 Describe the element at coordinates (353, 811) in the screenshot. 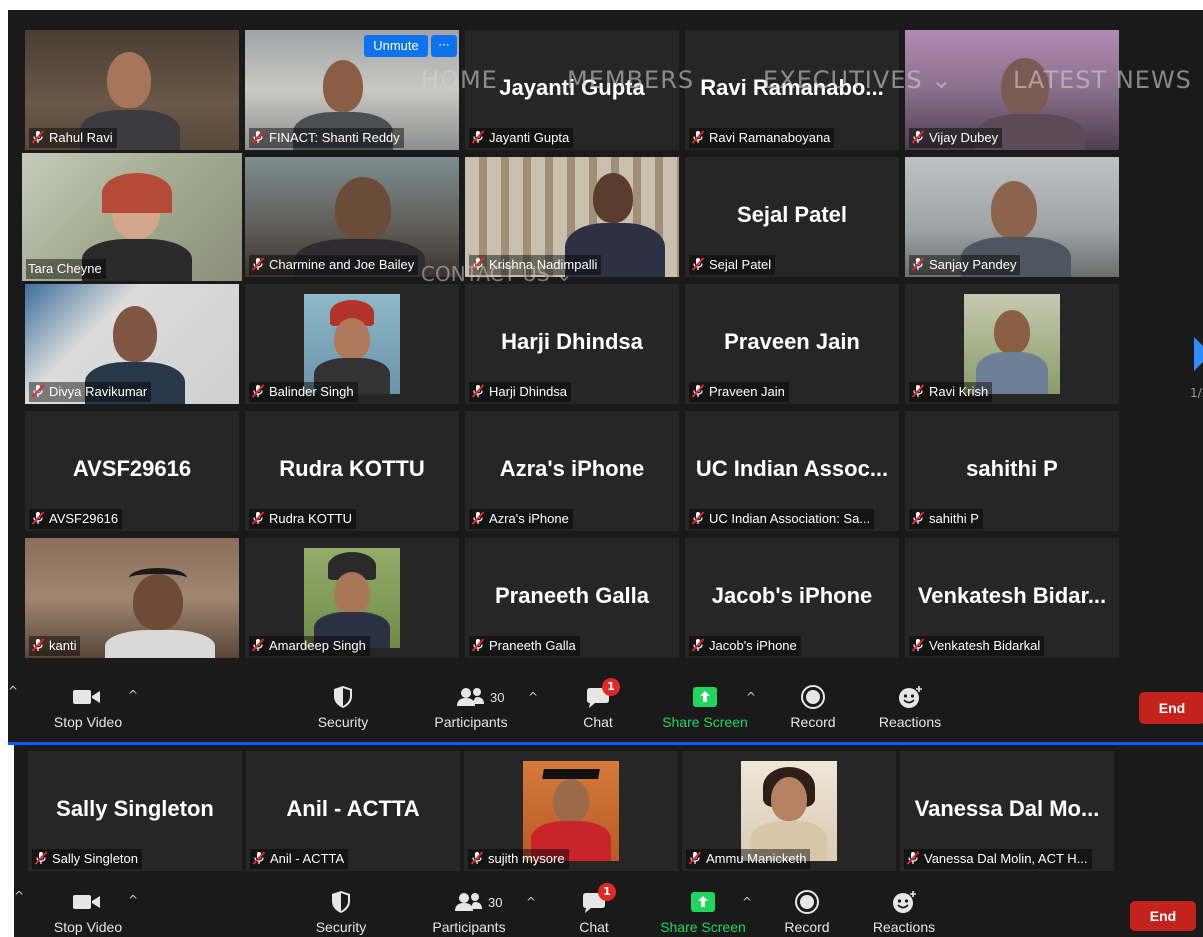

I see `video-tile: Anil - ACTTA Anil - ACTTA` at that location.